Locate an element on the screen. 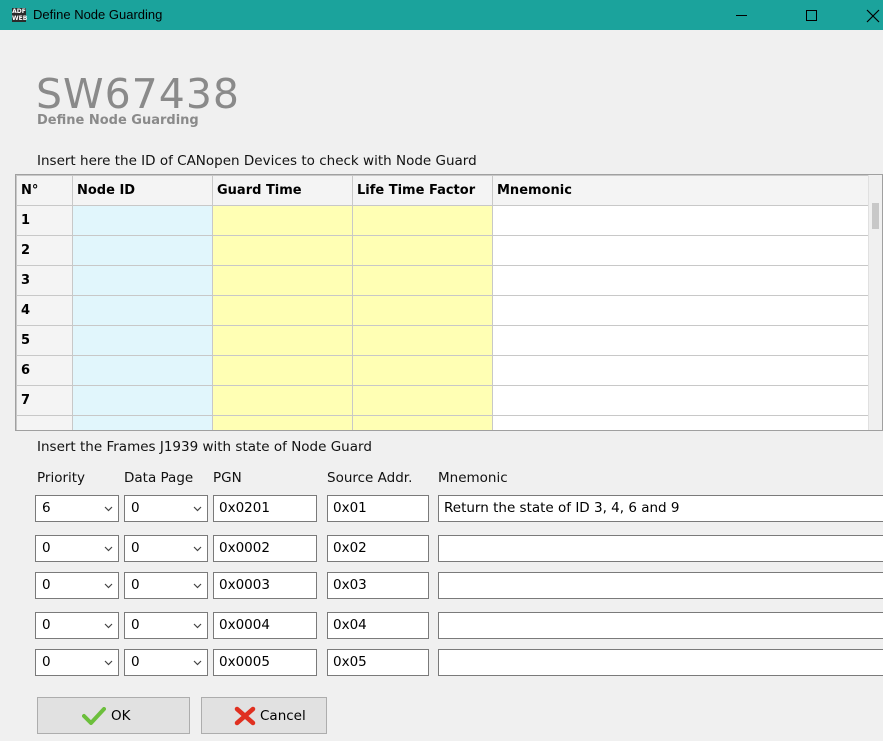 This screenshot has width=883, height=741. source-addr-input: 0x02 is located at coordinates (378, 548).